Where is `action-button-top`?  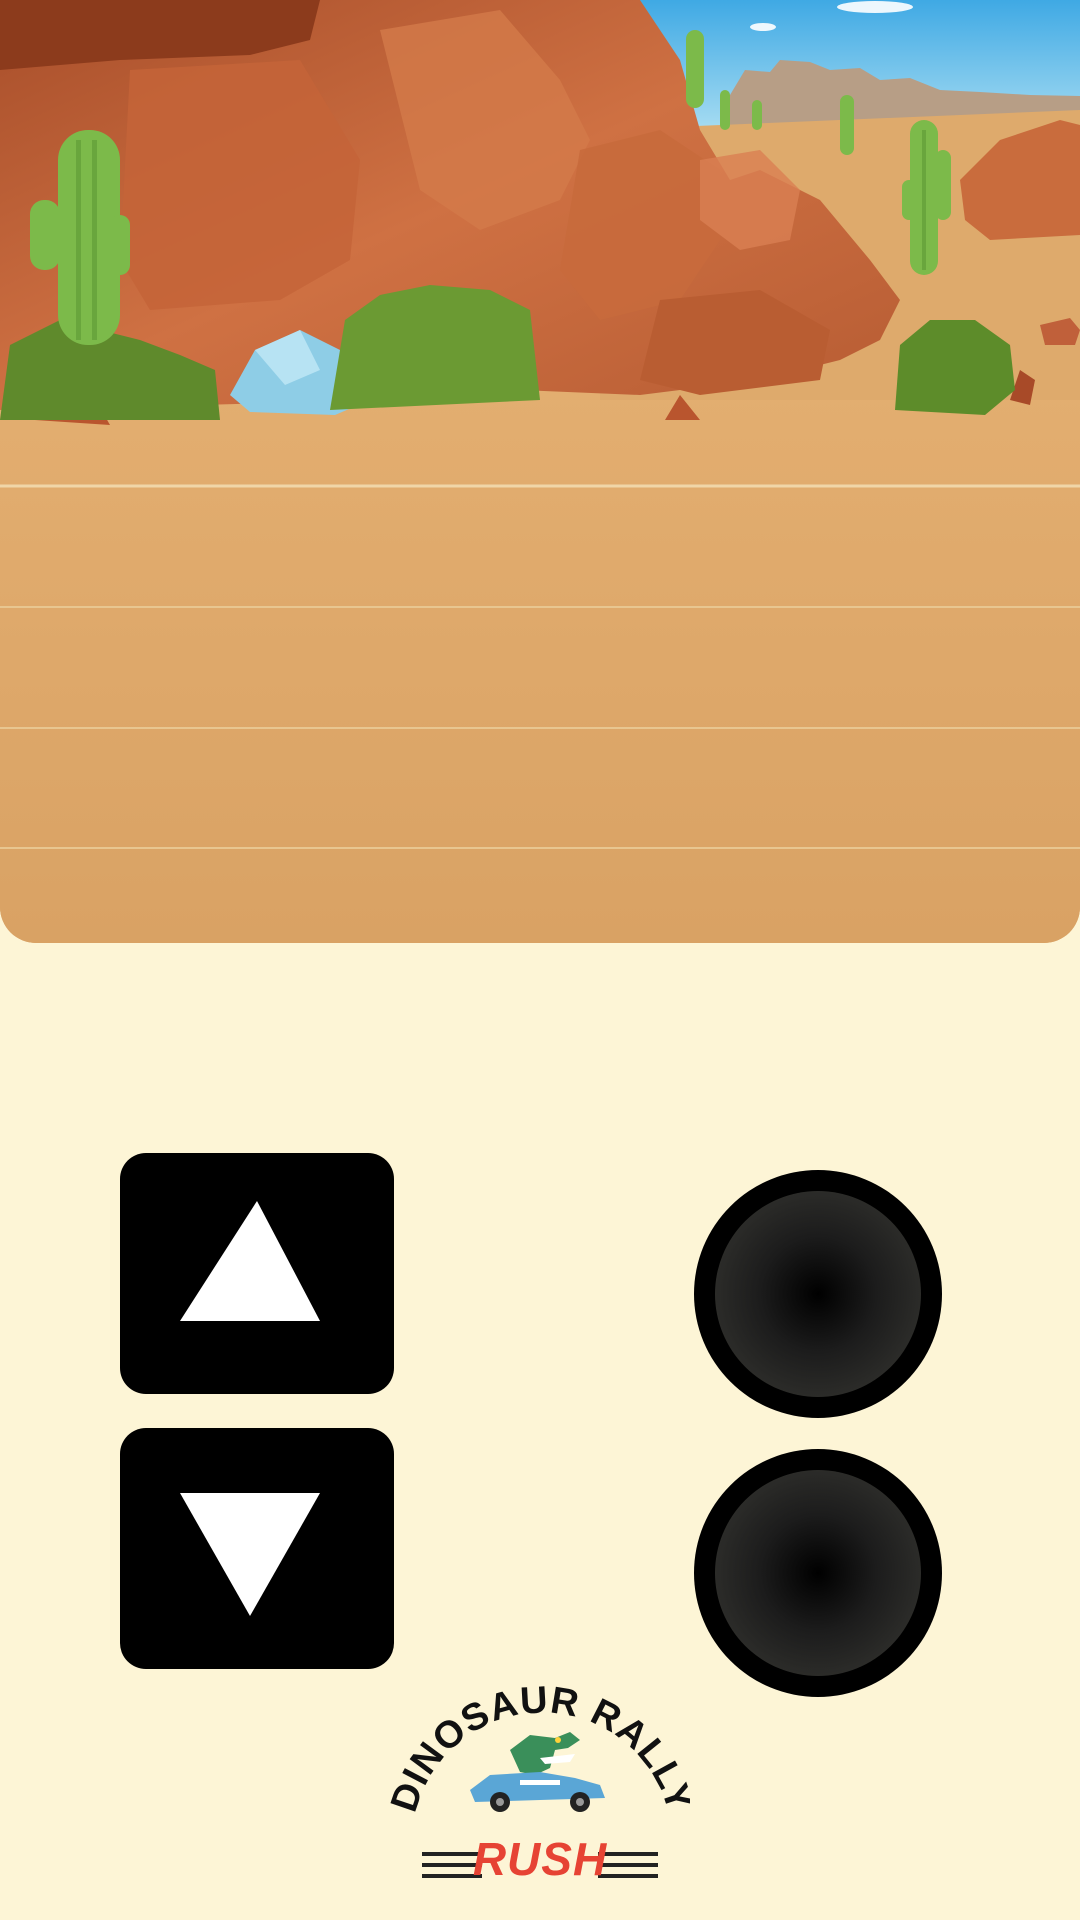 action-button-top is located at coordinates (818, 1294).